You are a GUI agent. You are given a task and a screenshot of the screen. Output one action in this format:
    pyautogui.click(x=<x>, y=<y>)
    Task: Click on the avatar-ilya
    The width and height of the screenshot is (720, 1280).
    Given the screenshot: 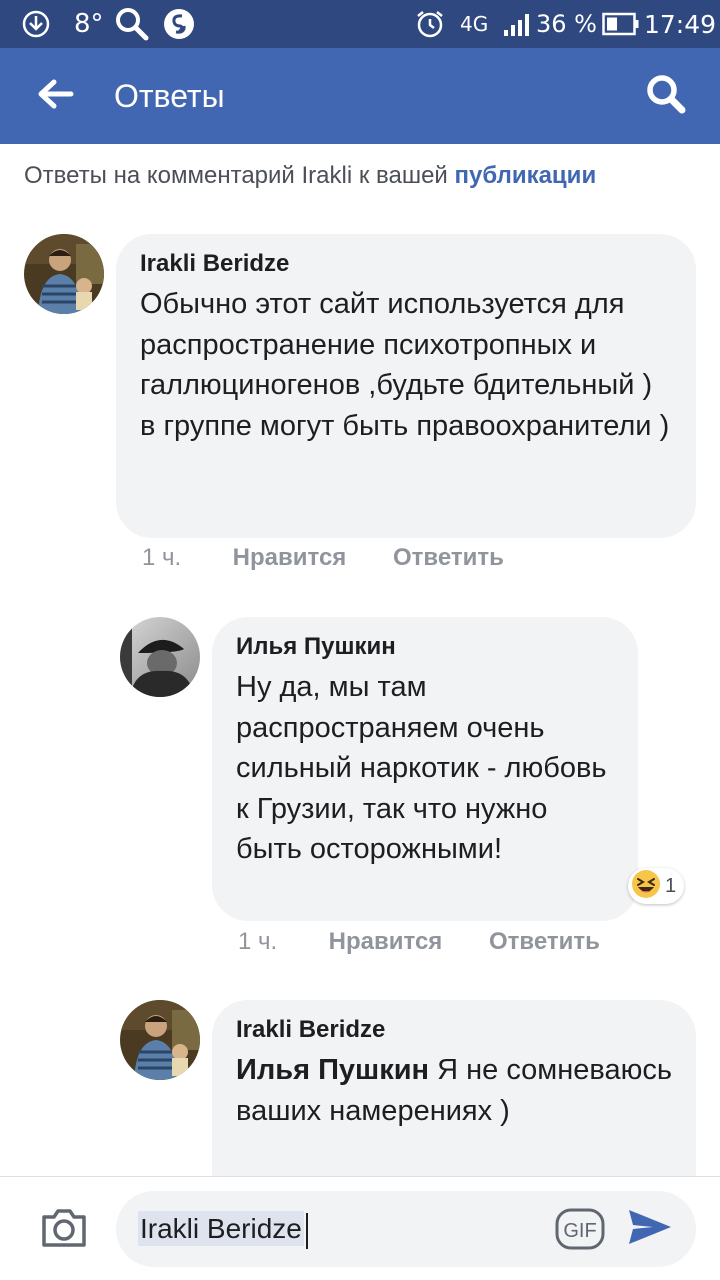 What is the action you would take?
    pyautogui.click(x=160, y=657)
    